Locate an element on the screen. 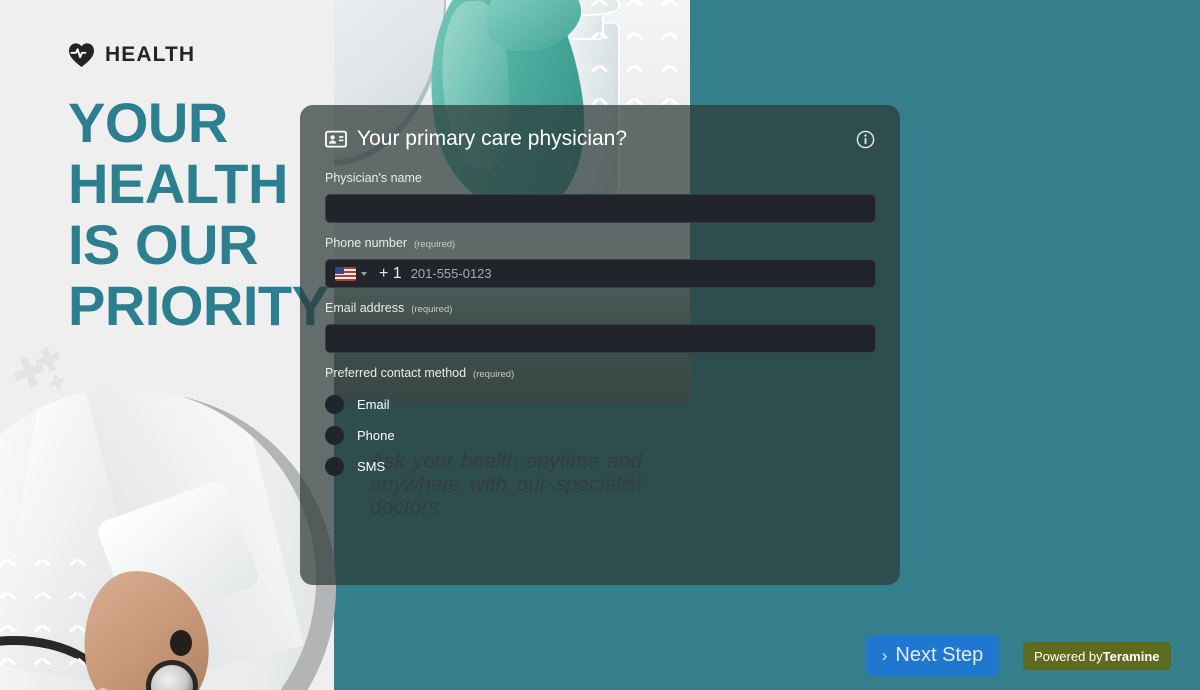 This screenshot has height=690, width=1200. phone-label: Phone number (required) is located at coordinates (600, 243).